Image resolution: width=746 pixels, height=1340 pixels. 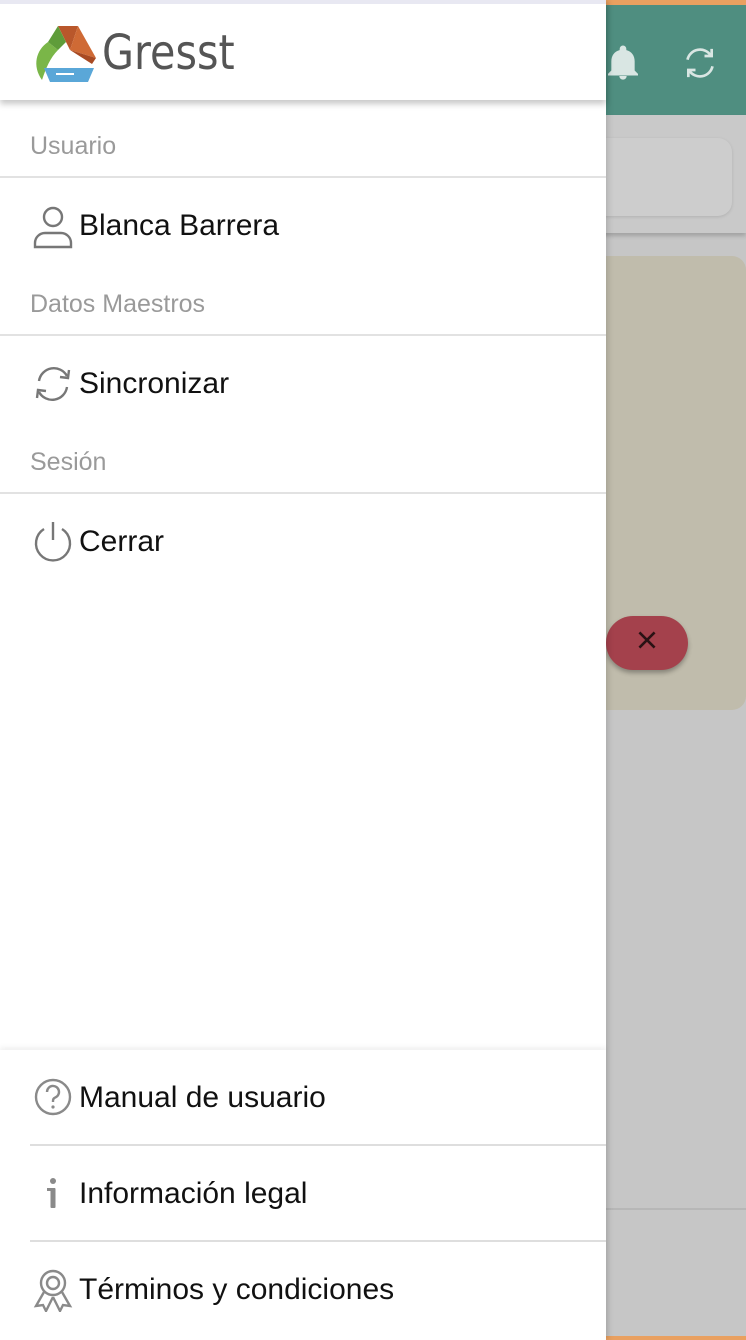 What do you see at coordinates (66, 54) in the screenshot?
I see `gresst-logo-icon` at bounding box center [66, 54].